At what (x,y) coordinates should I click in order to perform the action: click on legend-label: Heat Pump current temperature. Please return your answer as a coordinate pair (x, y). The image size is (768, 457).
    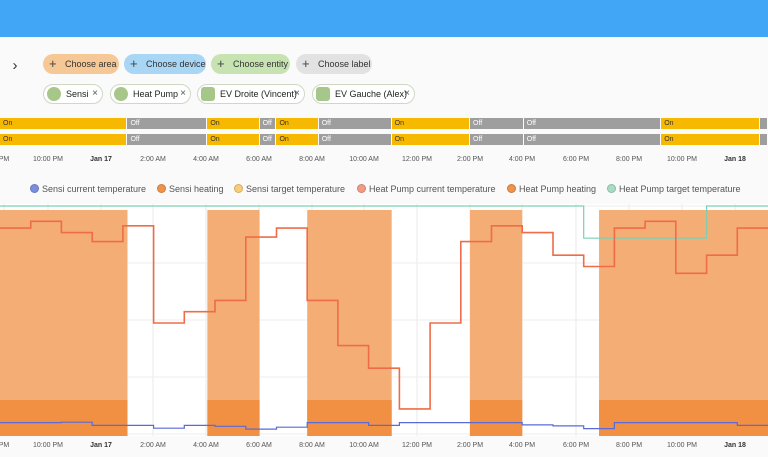
    Looking at the image, I should click on (432, 189).